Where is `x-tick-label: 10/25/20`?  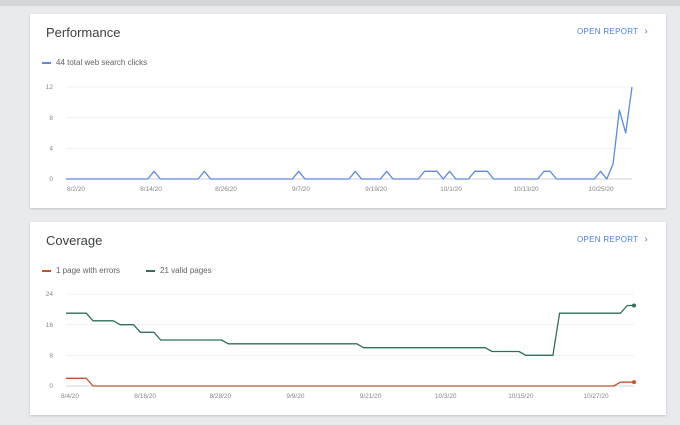 x-tick-label: 10/25/20 is located at coordinates (601, 189).